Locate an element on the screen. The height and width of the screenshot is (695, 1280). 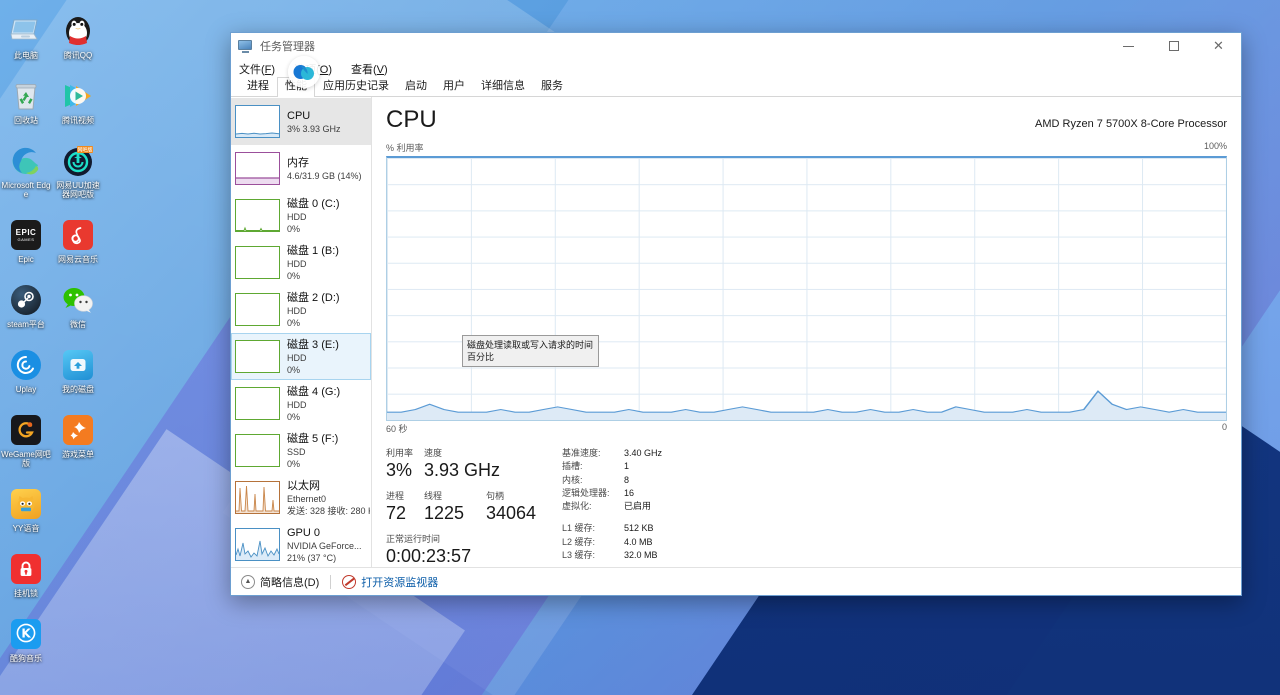
desktop-icon-wechat: 微信 is located at coordinates (78, 305).